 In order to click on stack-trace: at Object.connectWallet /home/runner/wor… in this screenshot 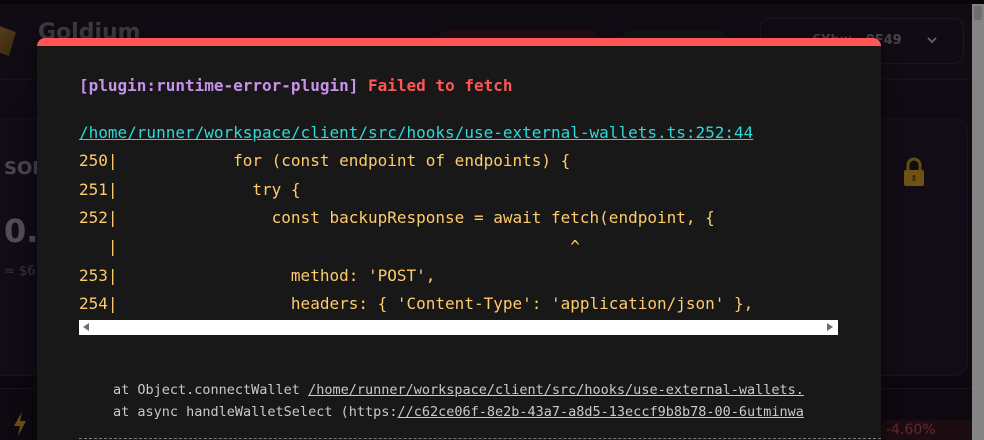, I will do `click(458, 401)`.